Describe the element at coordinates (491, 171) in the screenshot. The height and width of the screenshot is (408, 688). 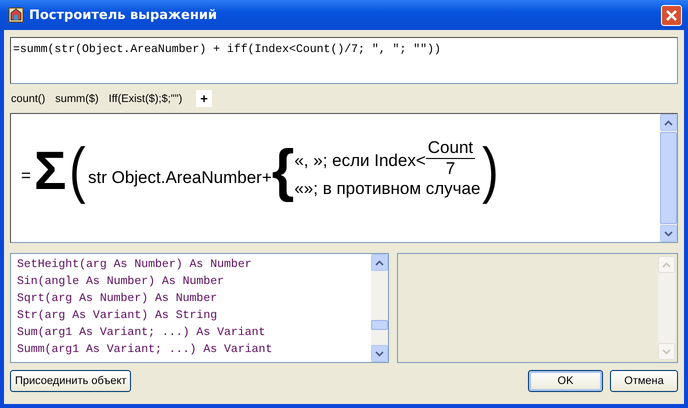
I see `close-paren: )` at that location.